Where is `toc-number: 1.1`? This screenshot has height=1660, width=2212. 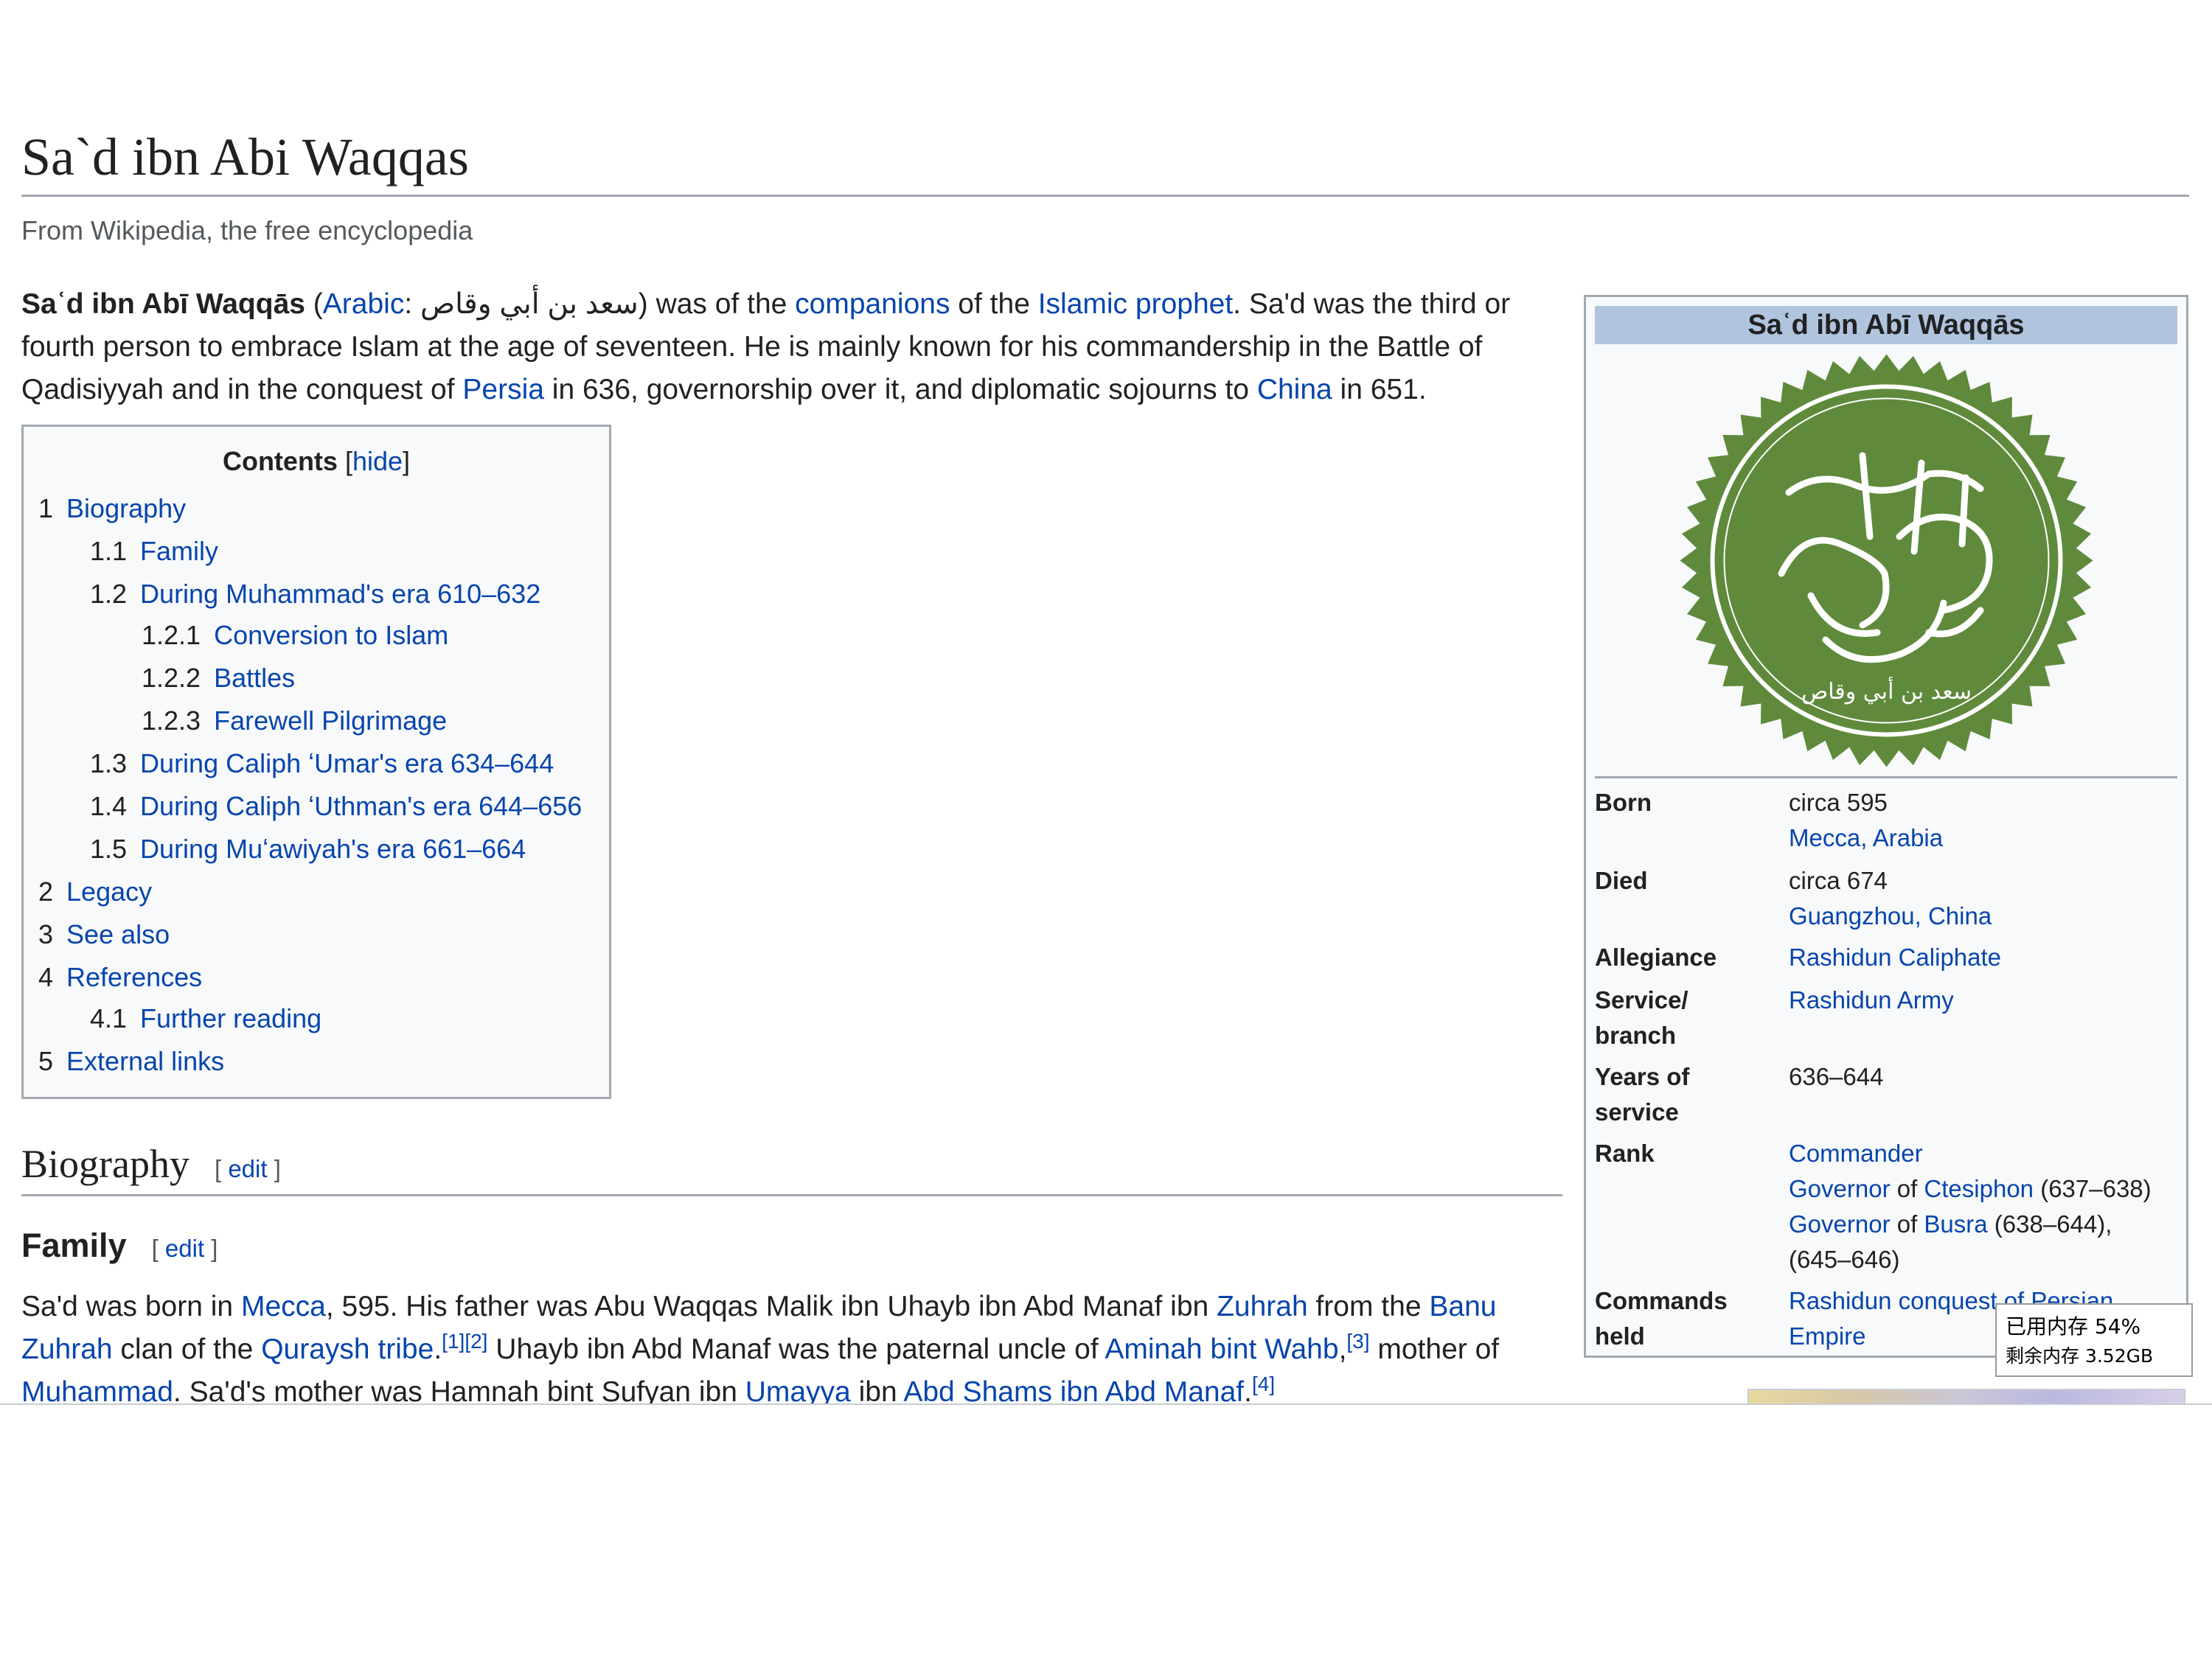
toc-number: 1.1 is located at coordinates (109, 551).